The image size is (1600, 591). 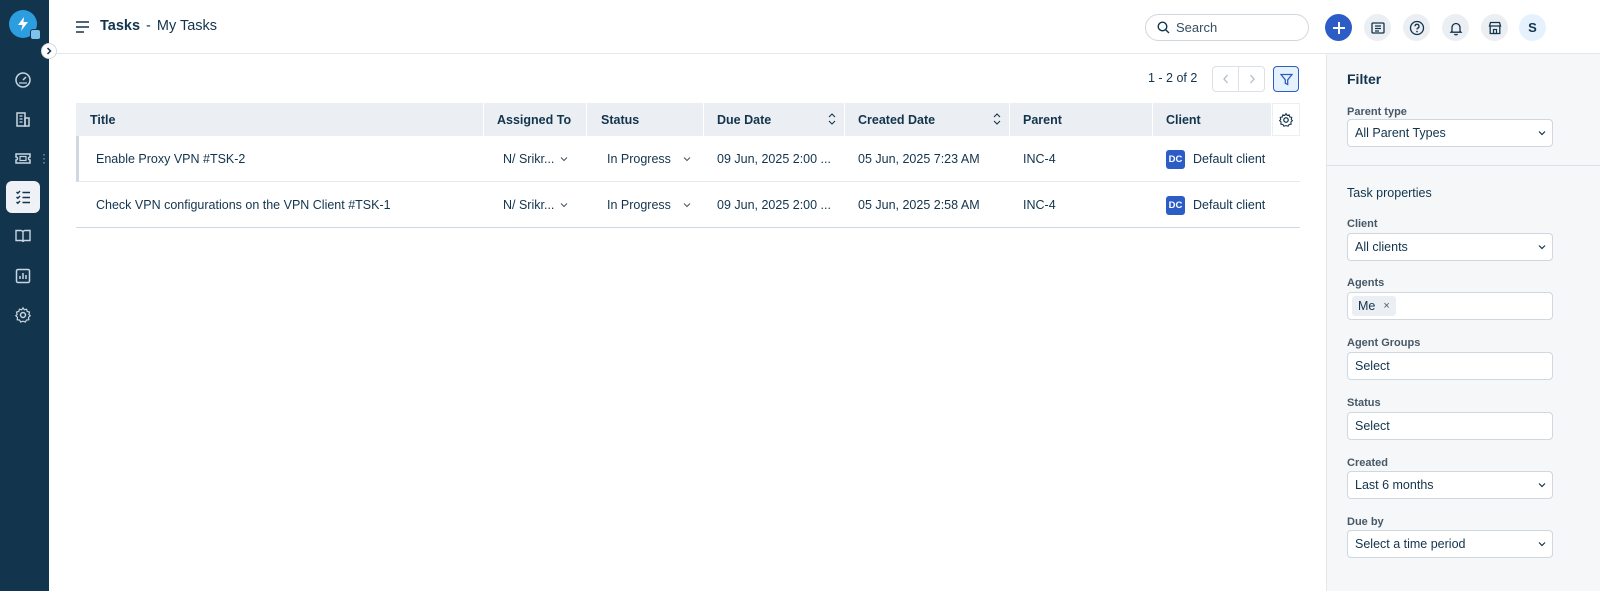 I want to click on task-title-link: Enable Proxy VPN #TSK-2, so click(x=170, y=159).